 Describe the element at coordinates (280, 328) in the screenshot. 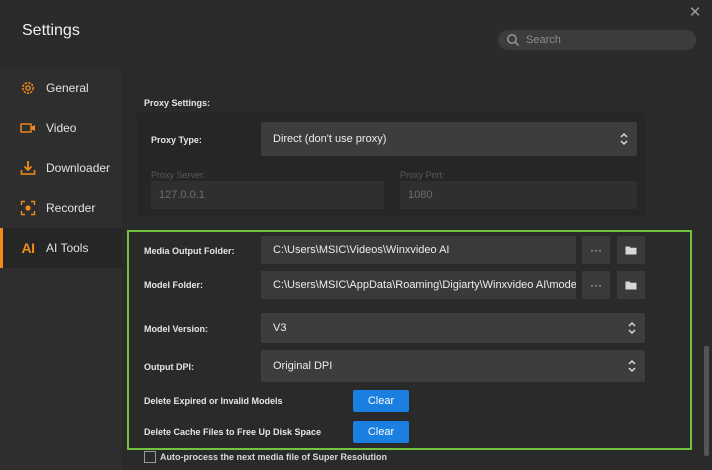

I see `model-version-value: V3` at that location.